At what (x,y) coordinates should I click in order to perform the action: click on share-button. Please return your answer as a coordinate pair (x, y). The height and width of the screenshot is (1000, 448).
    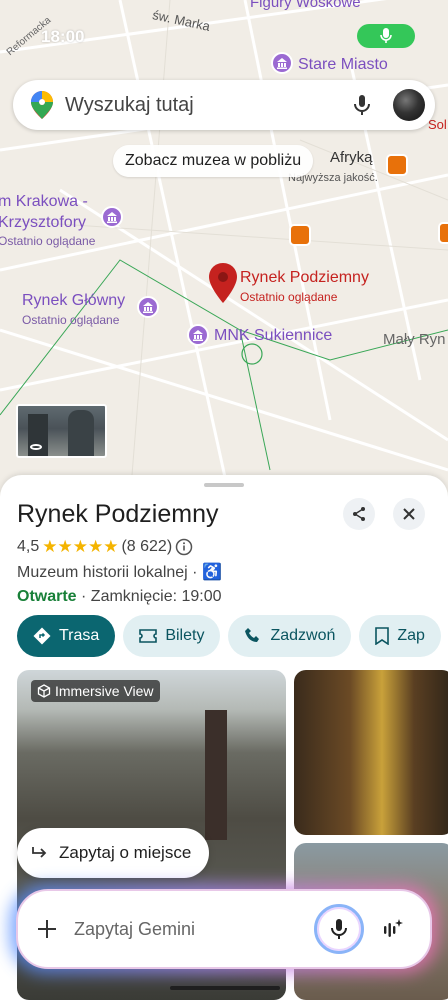
    Looking at the image, I should click on (359, 514).